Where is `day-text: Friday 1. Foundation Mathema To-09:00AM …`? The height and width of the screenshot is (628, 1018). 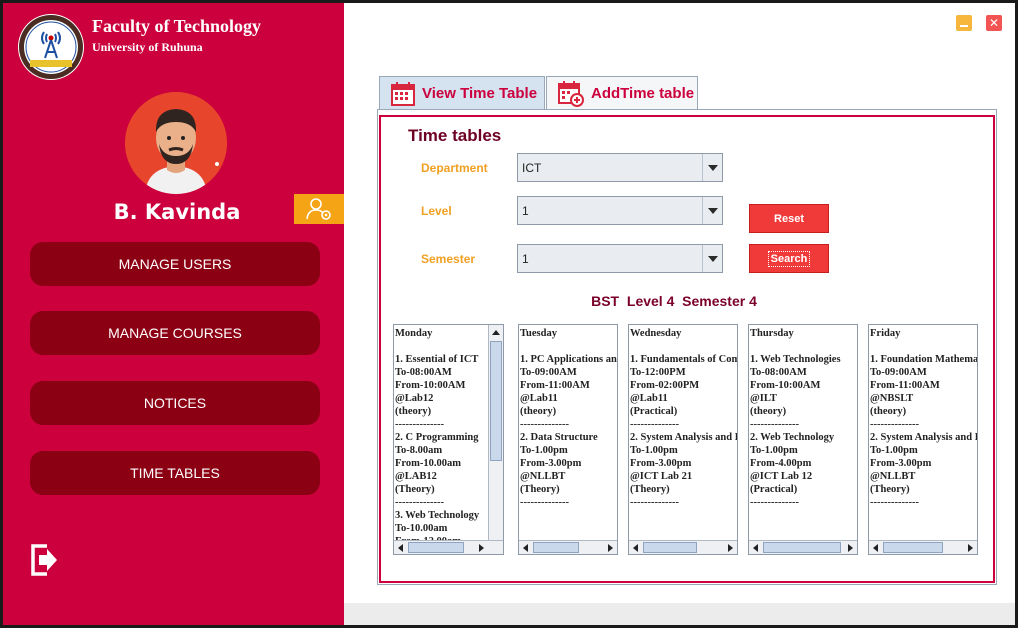 day-text: Friday 1. Foundation Mathema To-09:00AM … is located at coordinates (924, 418).